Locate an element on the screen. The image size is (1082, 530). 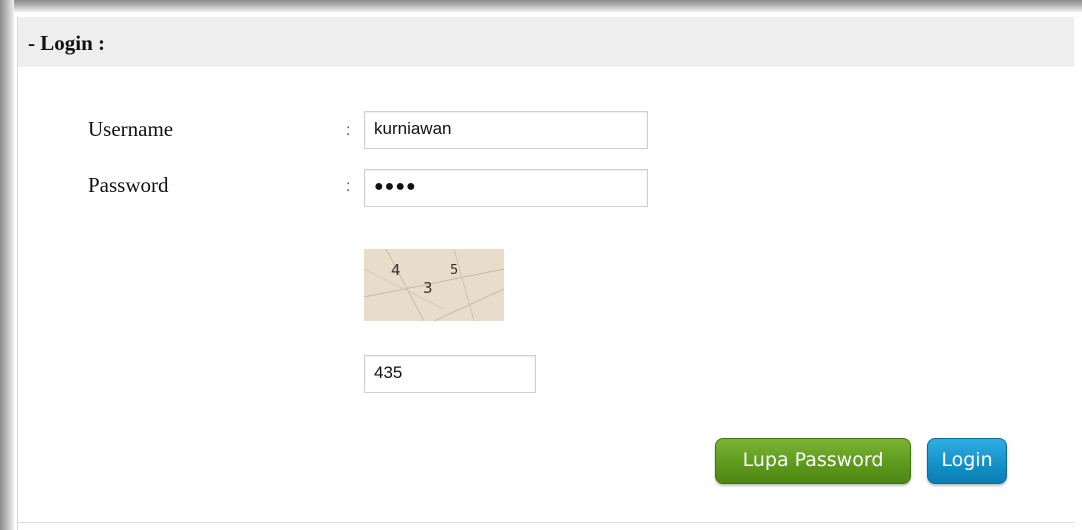
password-label: Password is located at coordinates (128, 185).